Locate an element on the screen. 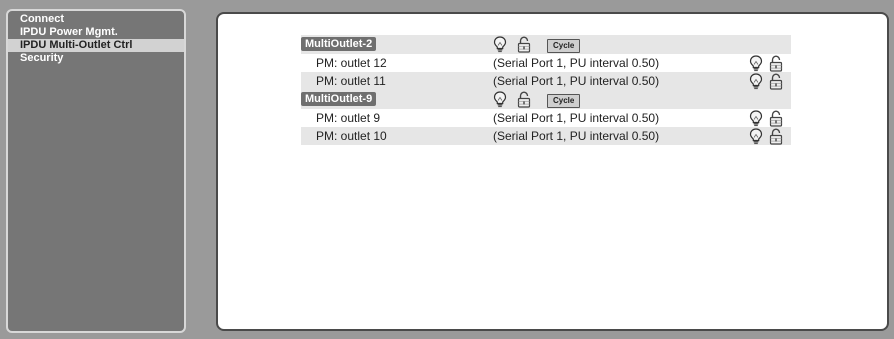  outlet-name: PM: outlet 12 is located at coordinates (351, 63).